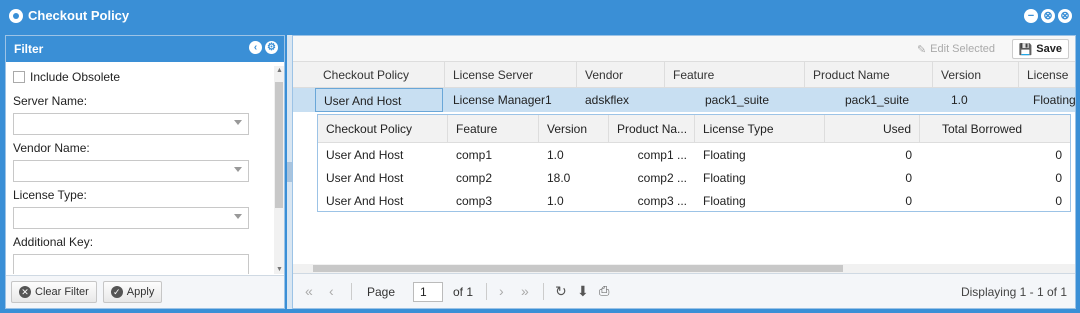  I want to click on column-header-feature: Feature, so click(735, 75).